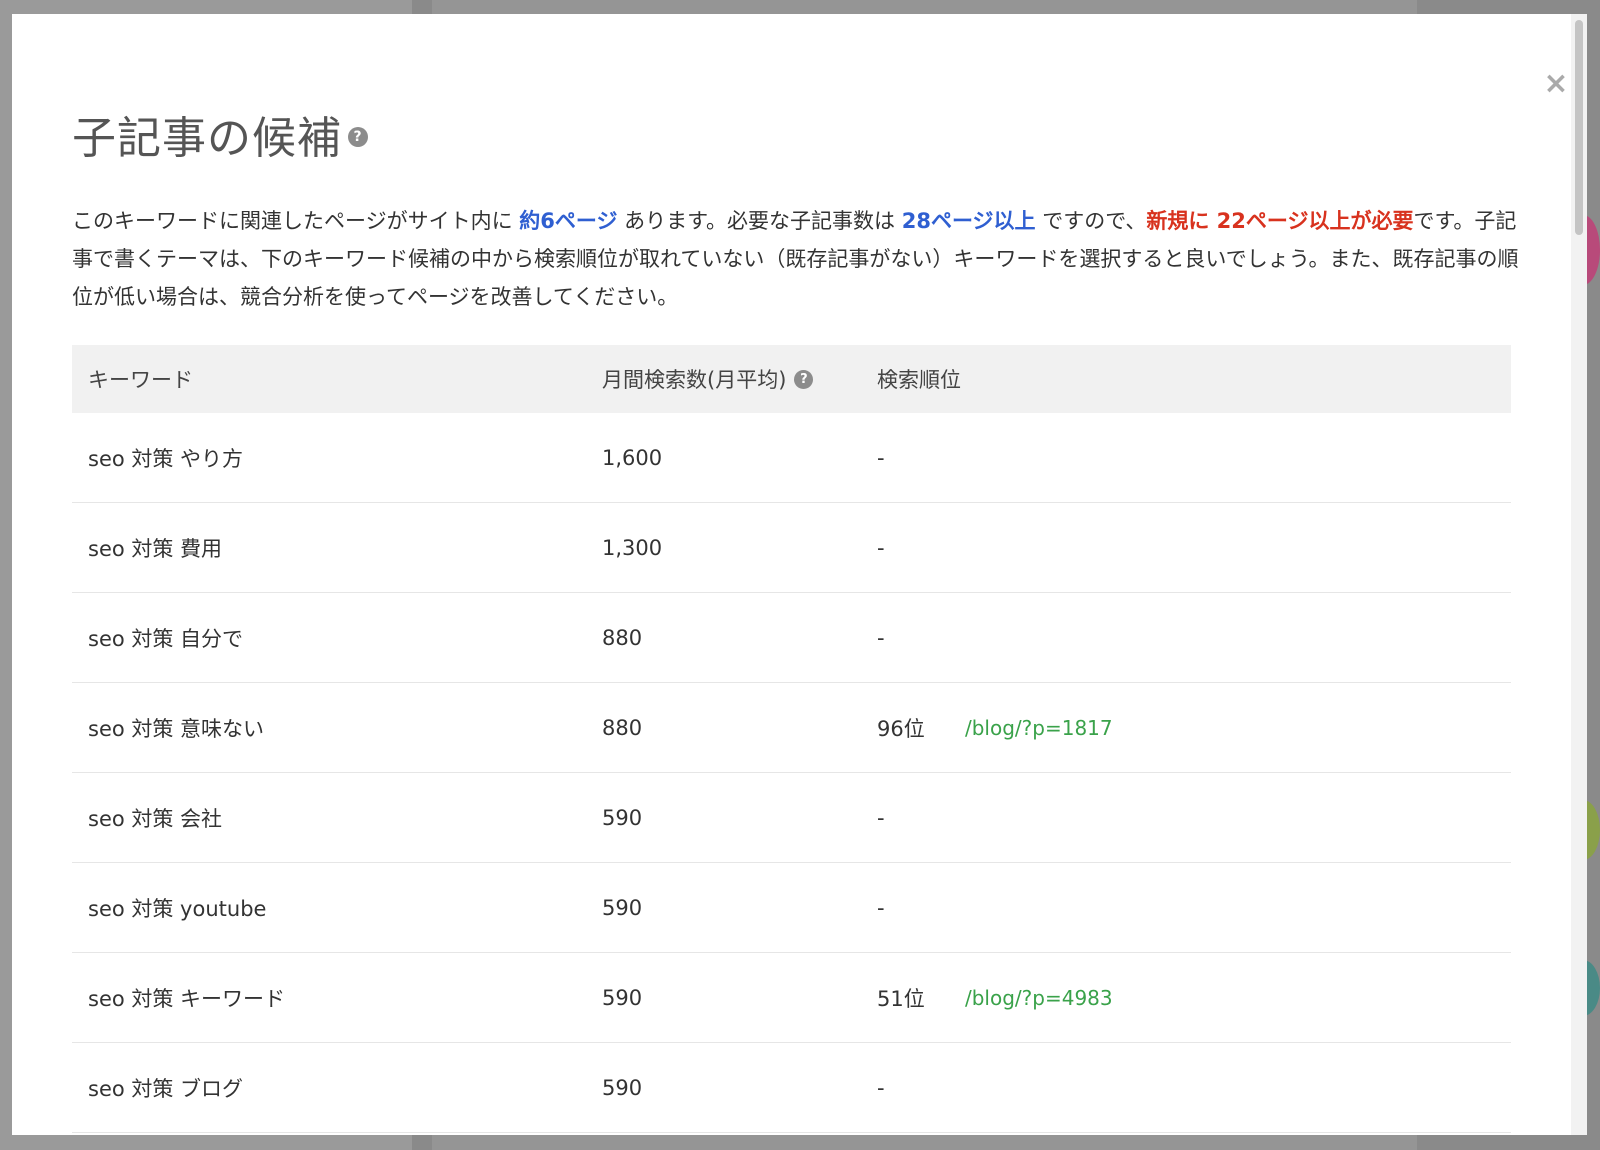 This screenshot has width=1600, height=1150. I want to click on header-keyword: キーワード, so click(140, 380).